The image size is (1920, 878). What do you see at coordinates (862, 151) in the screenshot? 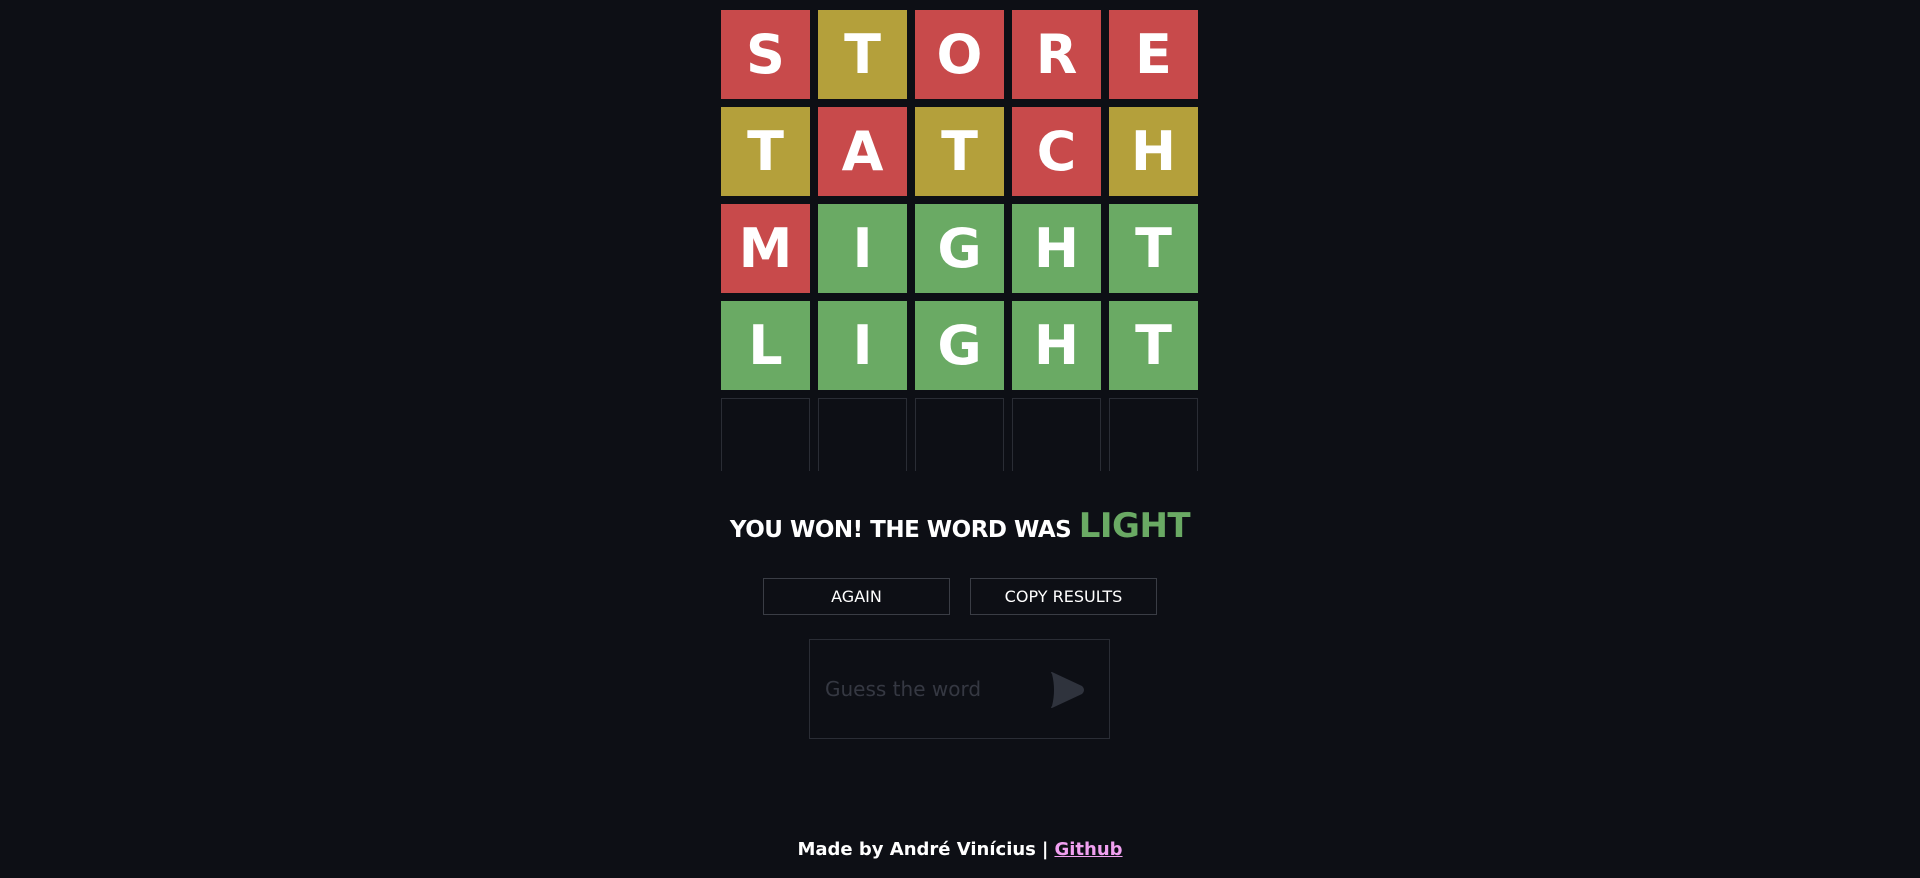
I see `tile-red: A` at bounding box center [862, 151].